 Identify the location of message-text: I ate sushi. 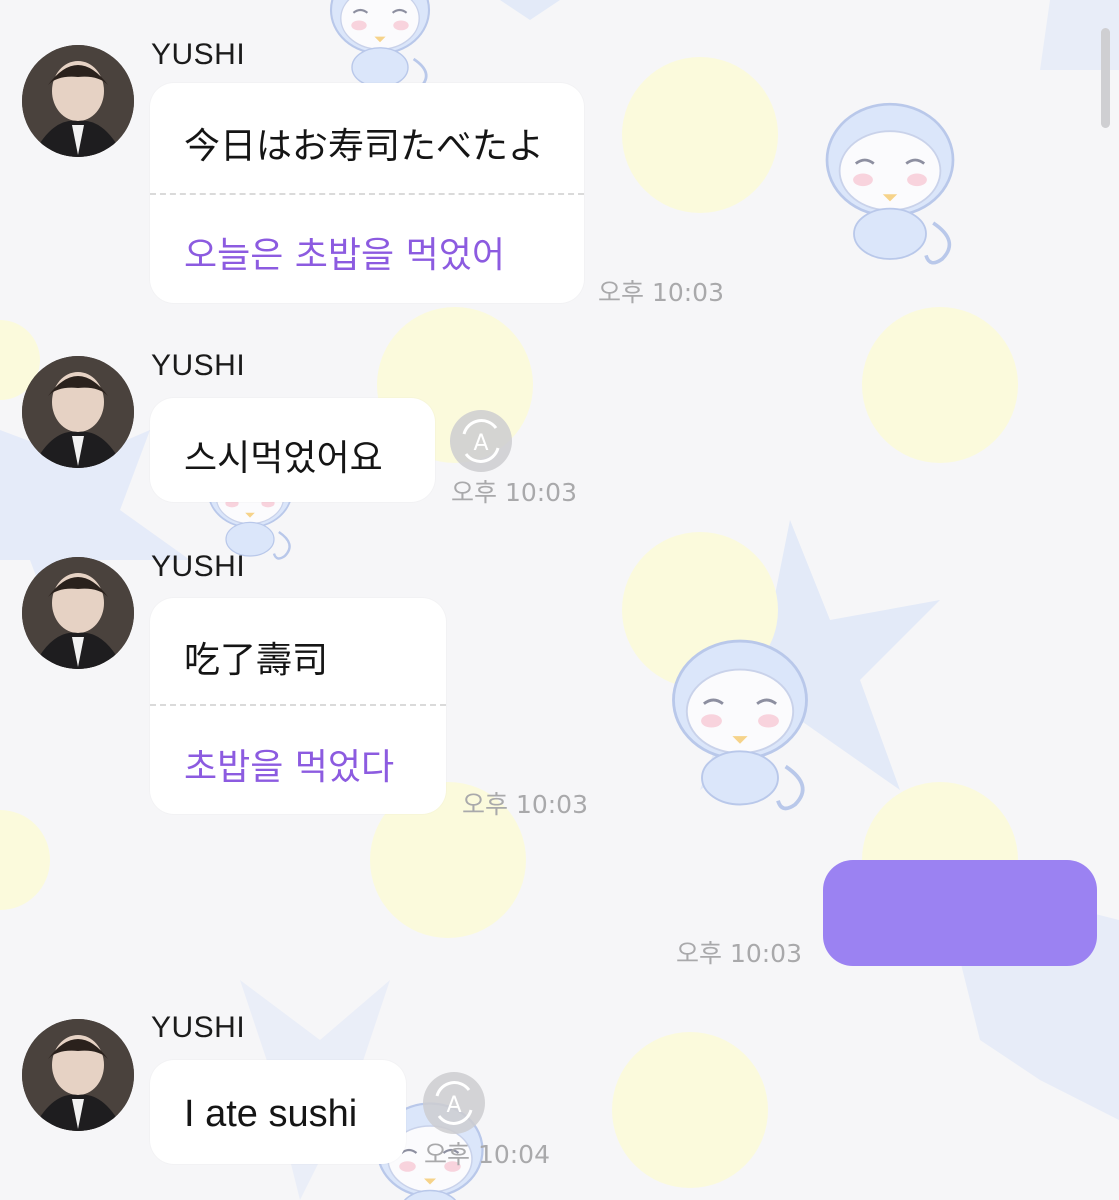
(271, 1114).